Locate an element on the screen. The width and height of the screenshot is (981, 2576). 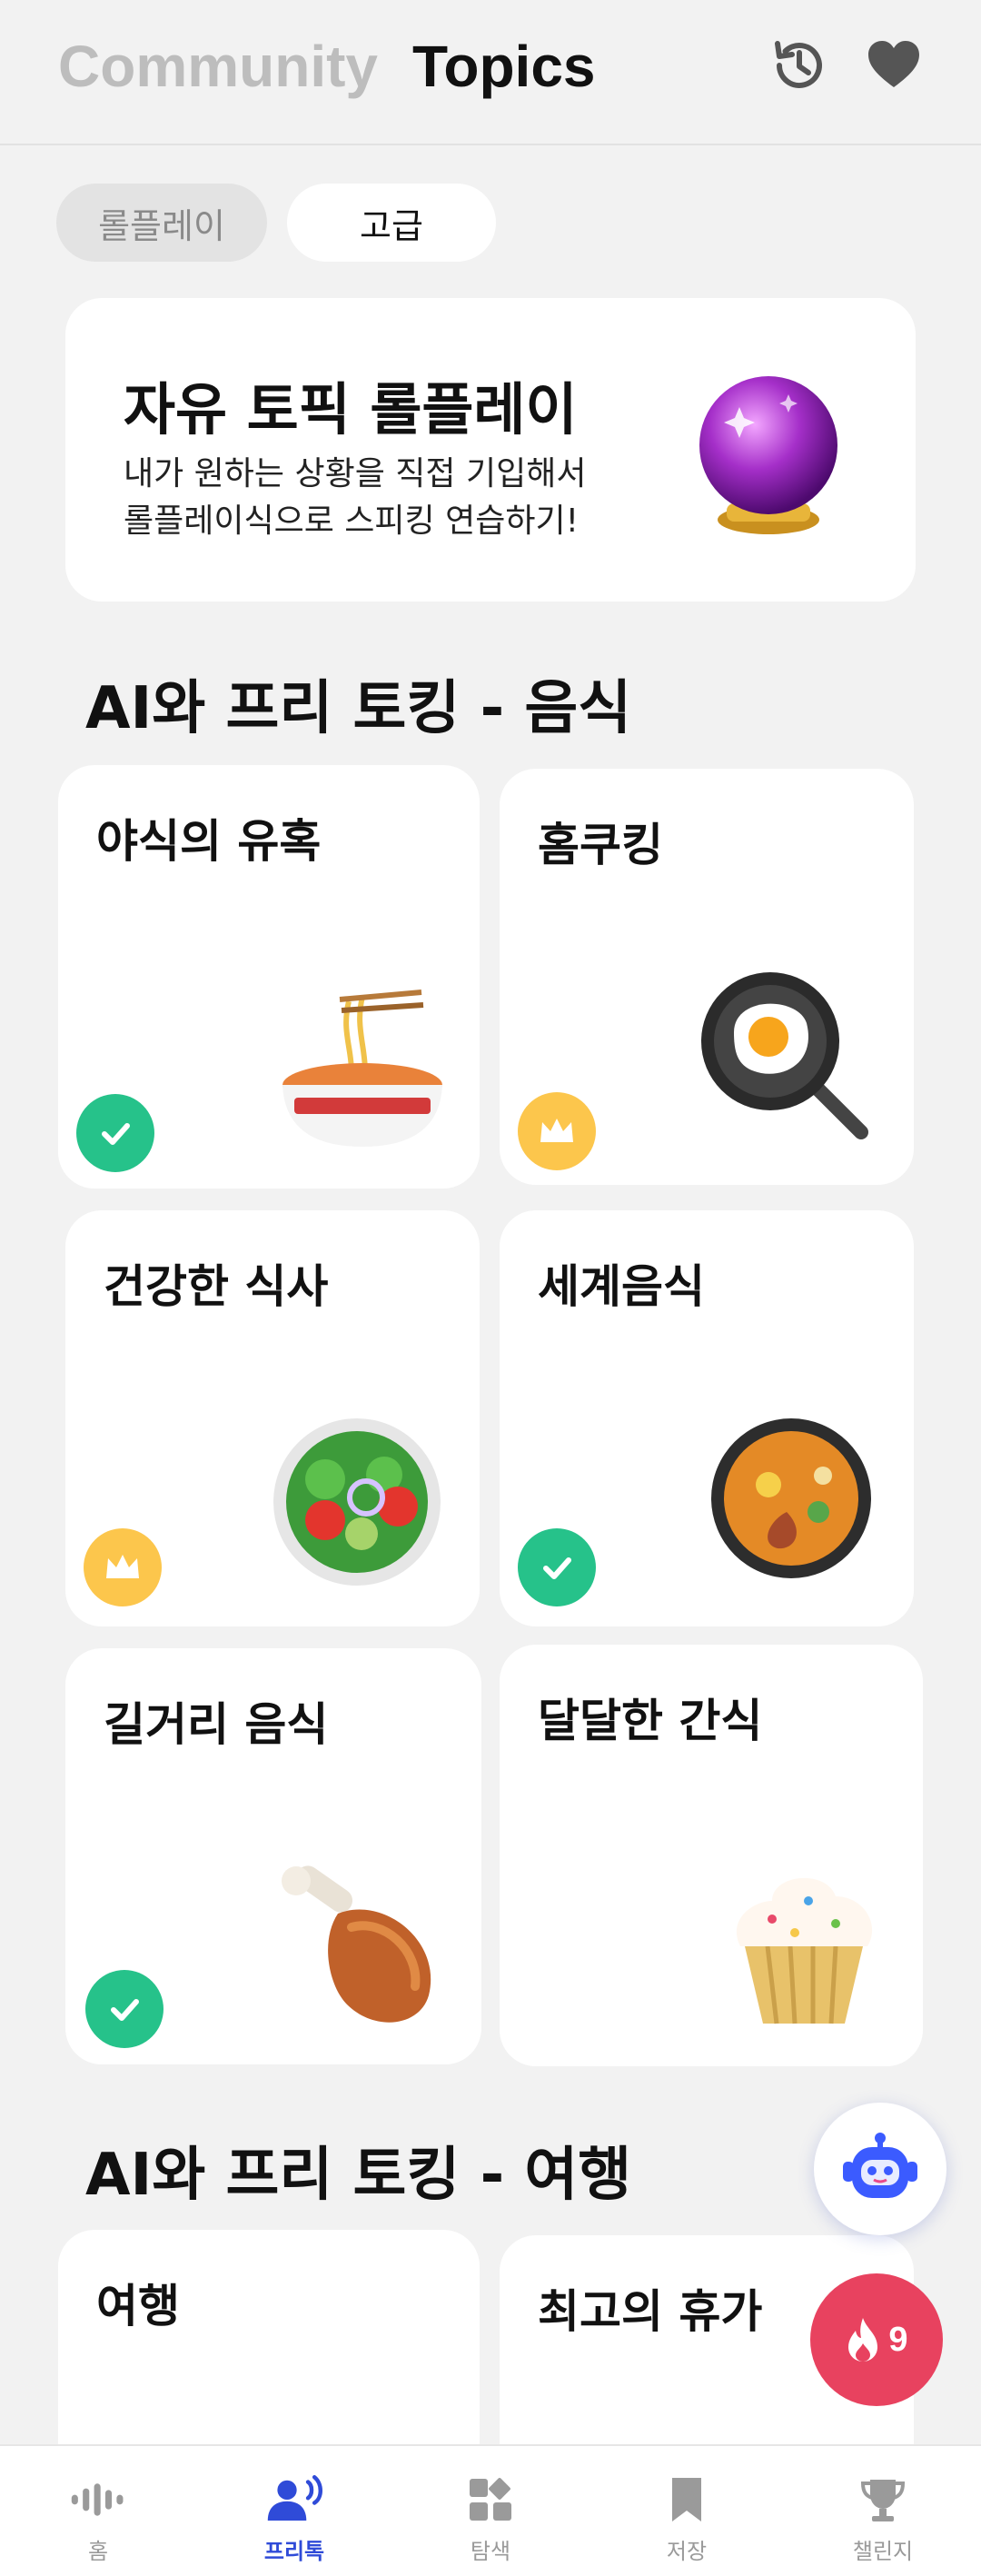
topic-card-world-food: 세계음식 is located at coordinates (707, 1418).